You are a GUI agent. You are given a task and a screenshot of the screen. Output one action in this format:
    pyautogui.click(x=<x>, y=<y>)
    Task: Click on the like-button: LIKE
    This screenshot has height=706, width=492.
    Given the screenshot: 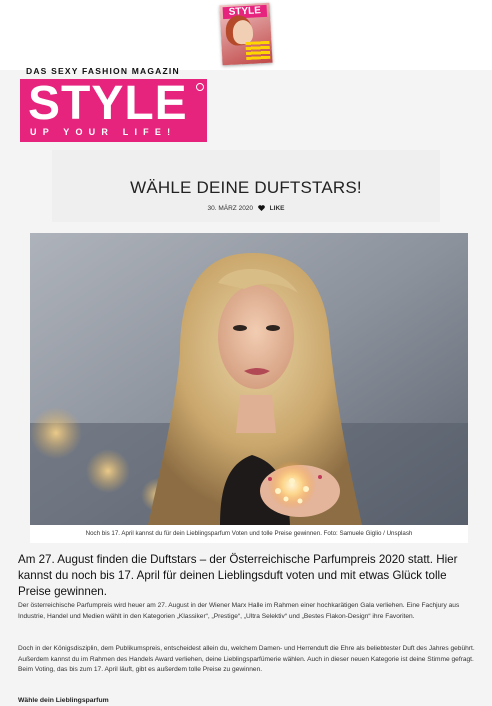 What is the action you would take?
    pyautogui.click(x=277, y=208)
    